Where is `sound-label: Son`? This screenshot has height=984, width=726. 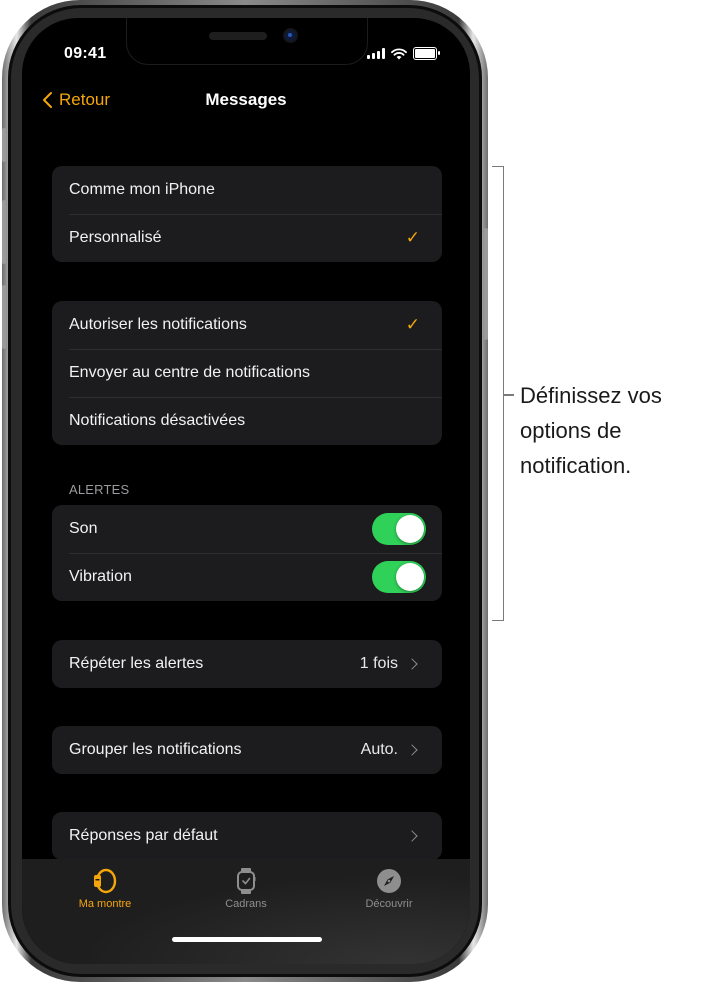 sound-label: Son is located at coordinates (83, 528).